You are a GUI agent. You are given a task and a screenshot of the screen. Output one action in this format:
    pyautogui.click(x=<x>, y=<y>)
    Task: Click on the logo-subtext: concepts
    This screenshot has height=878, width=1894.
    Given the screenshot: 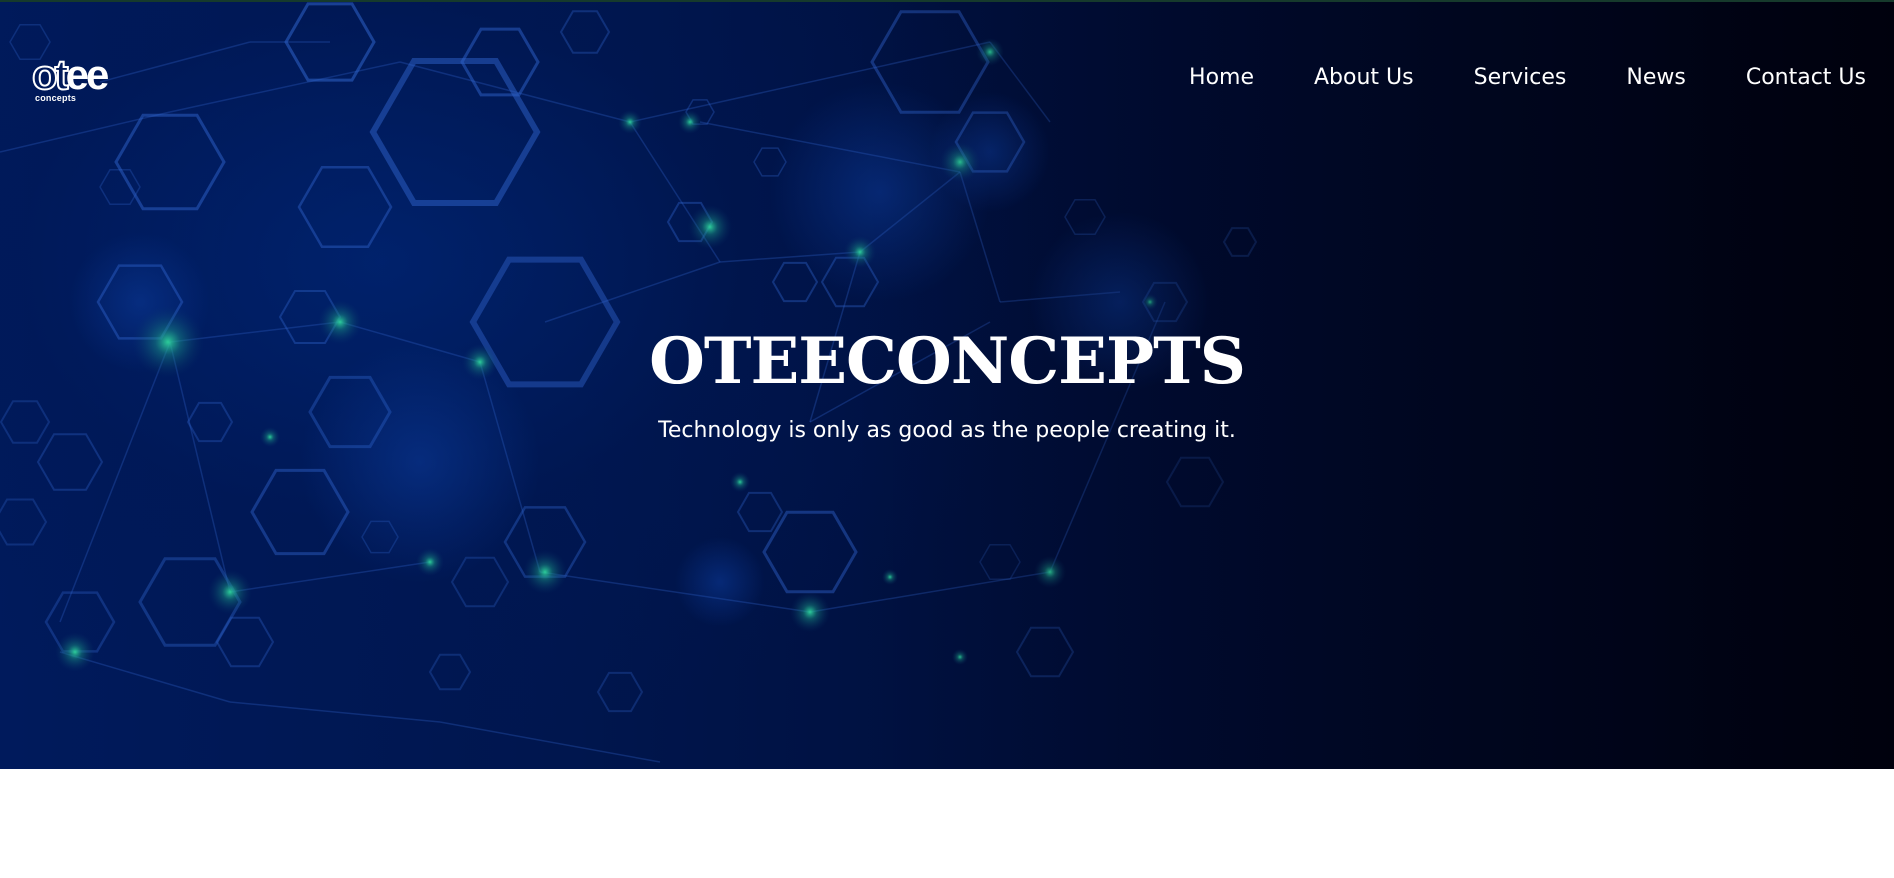 What is the action you would take?
    pyautogui.click(x=56, y=98)
    